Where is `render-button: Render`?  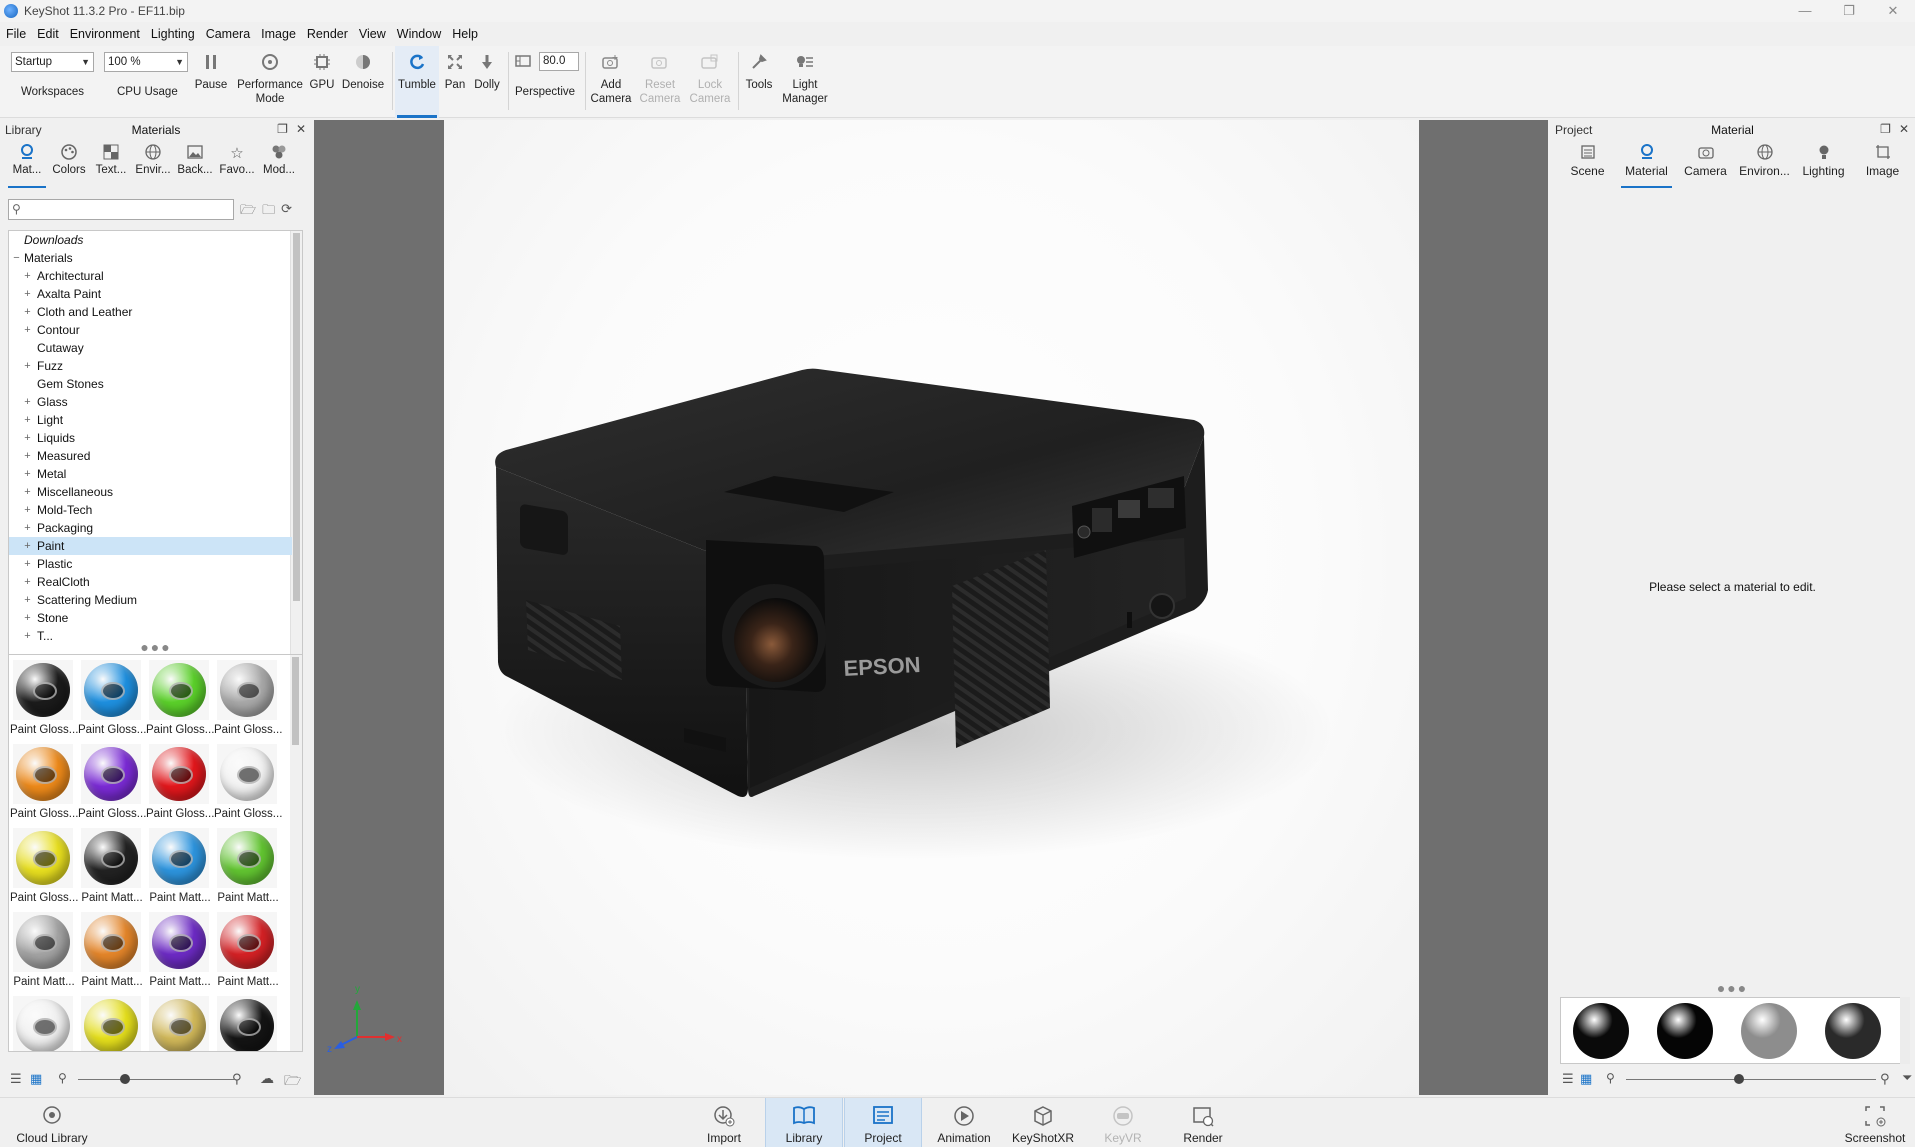
render-button: Render is located at coordinates (1203, 1122).